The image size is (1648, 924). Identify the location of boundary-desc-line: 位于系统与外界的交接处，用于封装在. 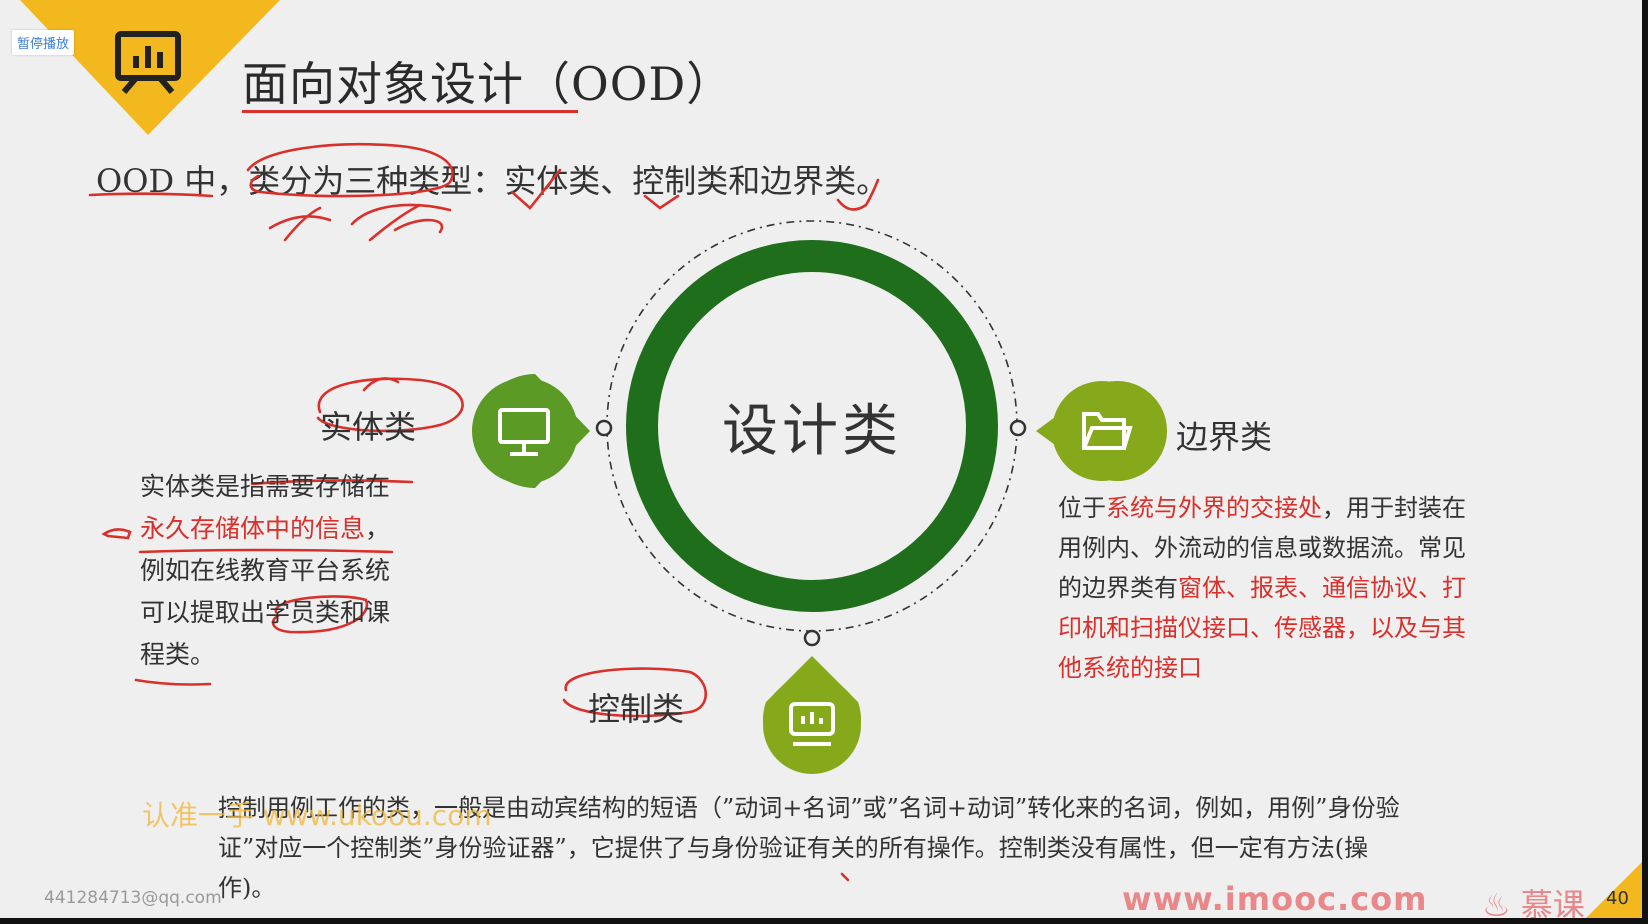
(1278, 508).